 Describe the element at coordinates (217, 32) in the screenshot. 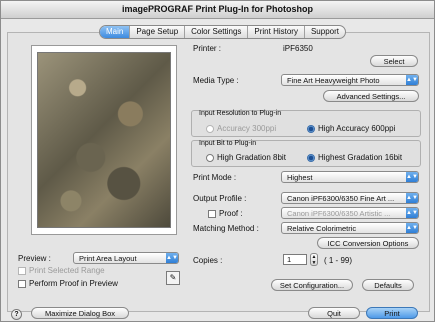

I see `tab-color-settings: Color Settings` at that location.